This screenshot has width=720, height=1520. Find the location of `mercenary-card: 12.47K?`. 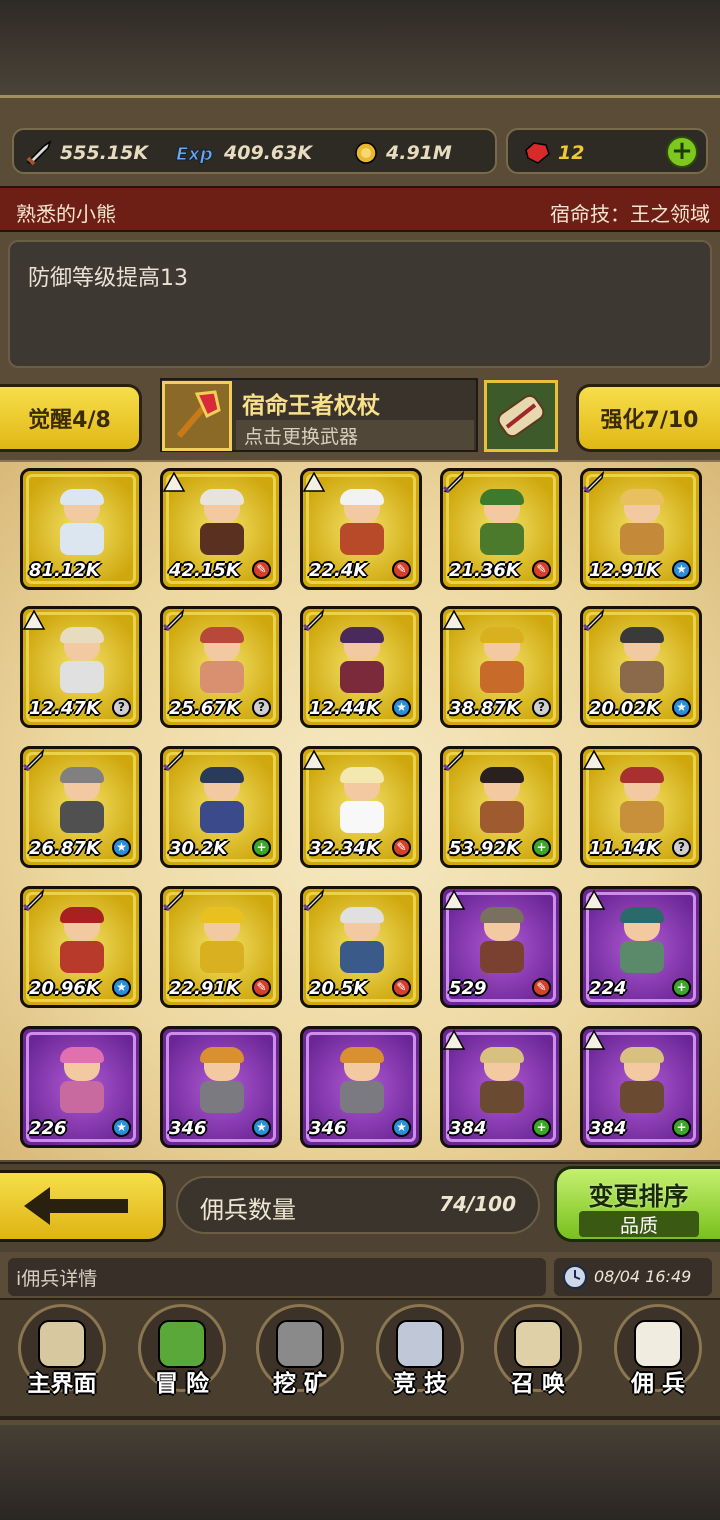

mercenary-card: 12.47K? is located at coordinates (81, 667).